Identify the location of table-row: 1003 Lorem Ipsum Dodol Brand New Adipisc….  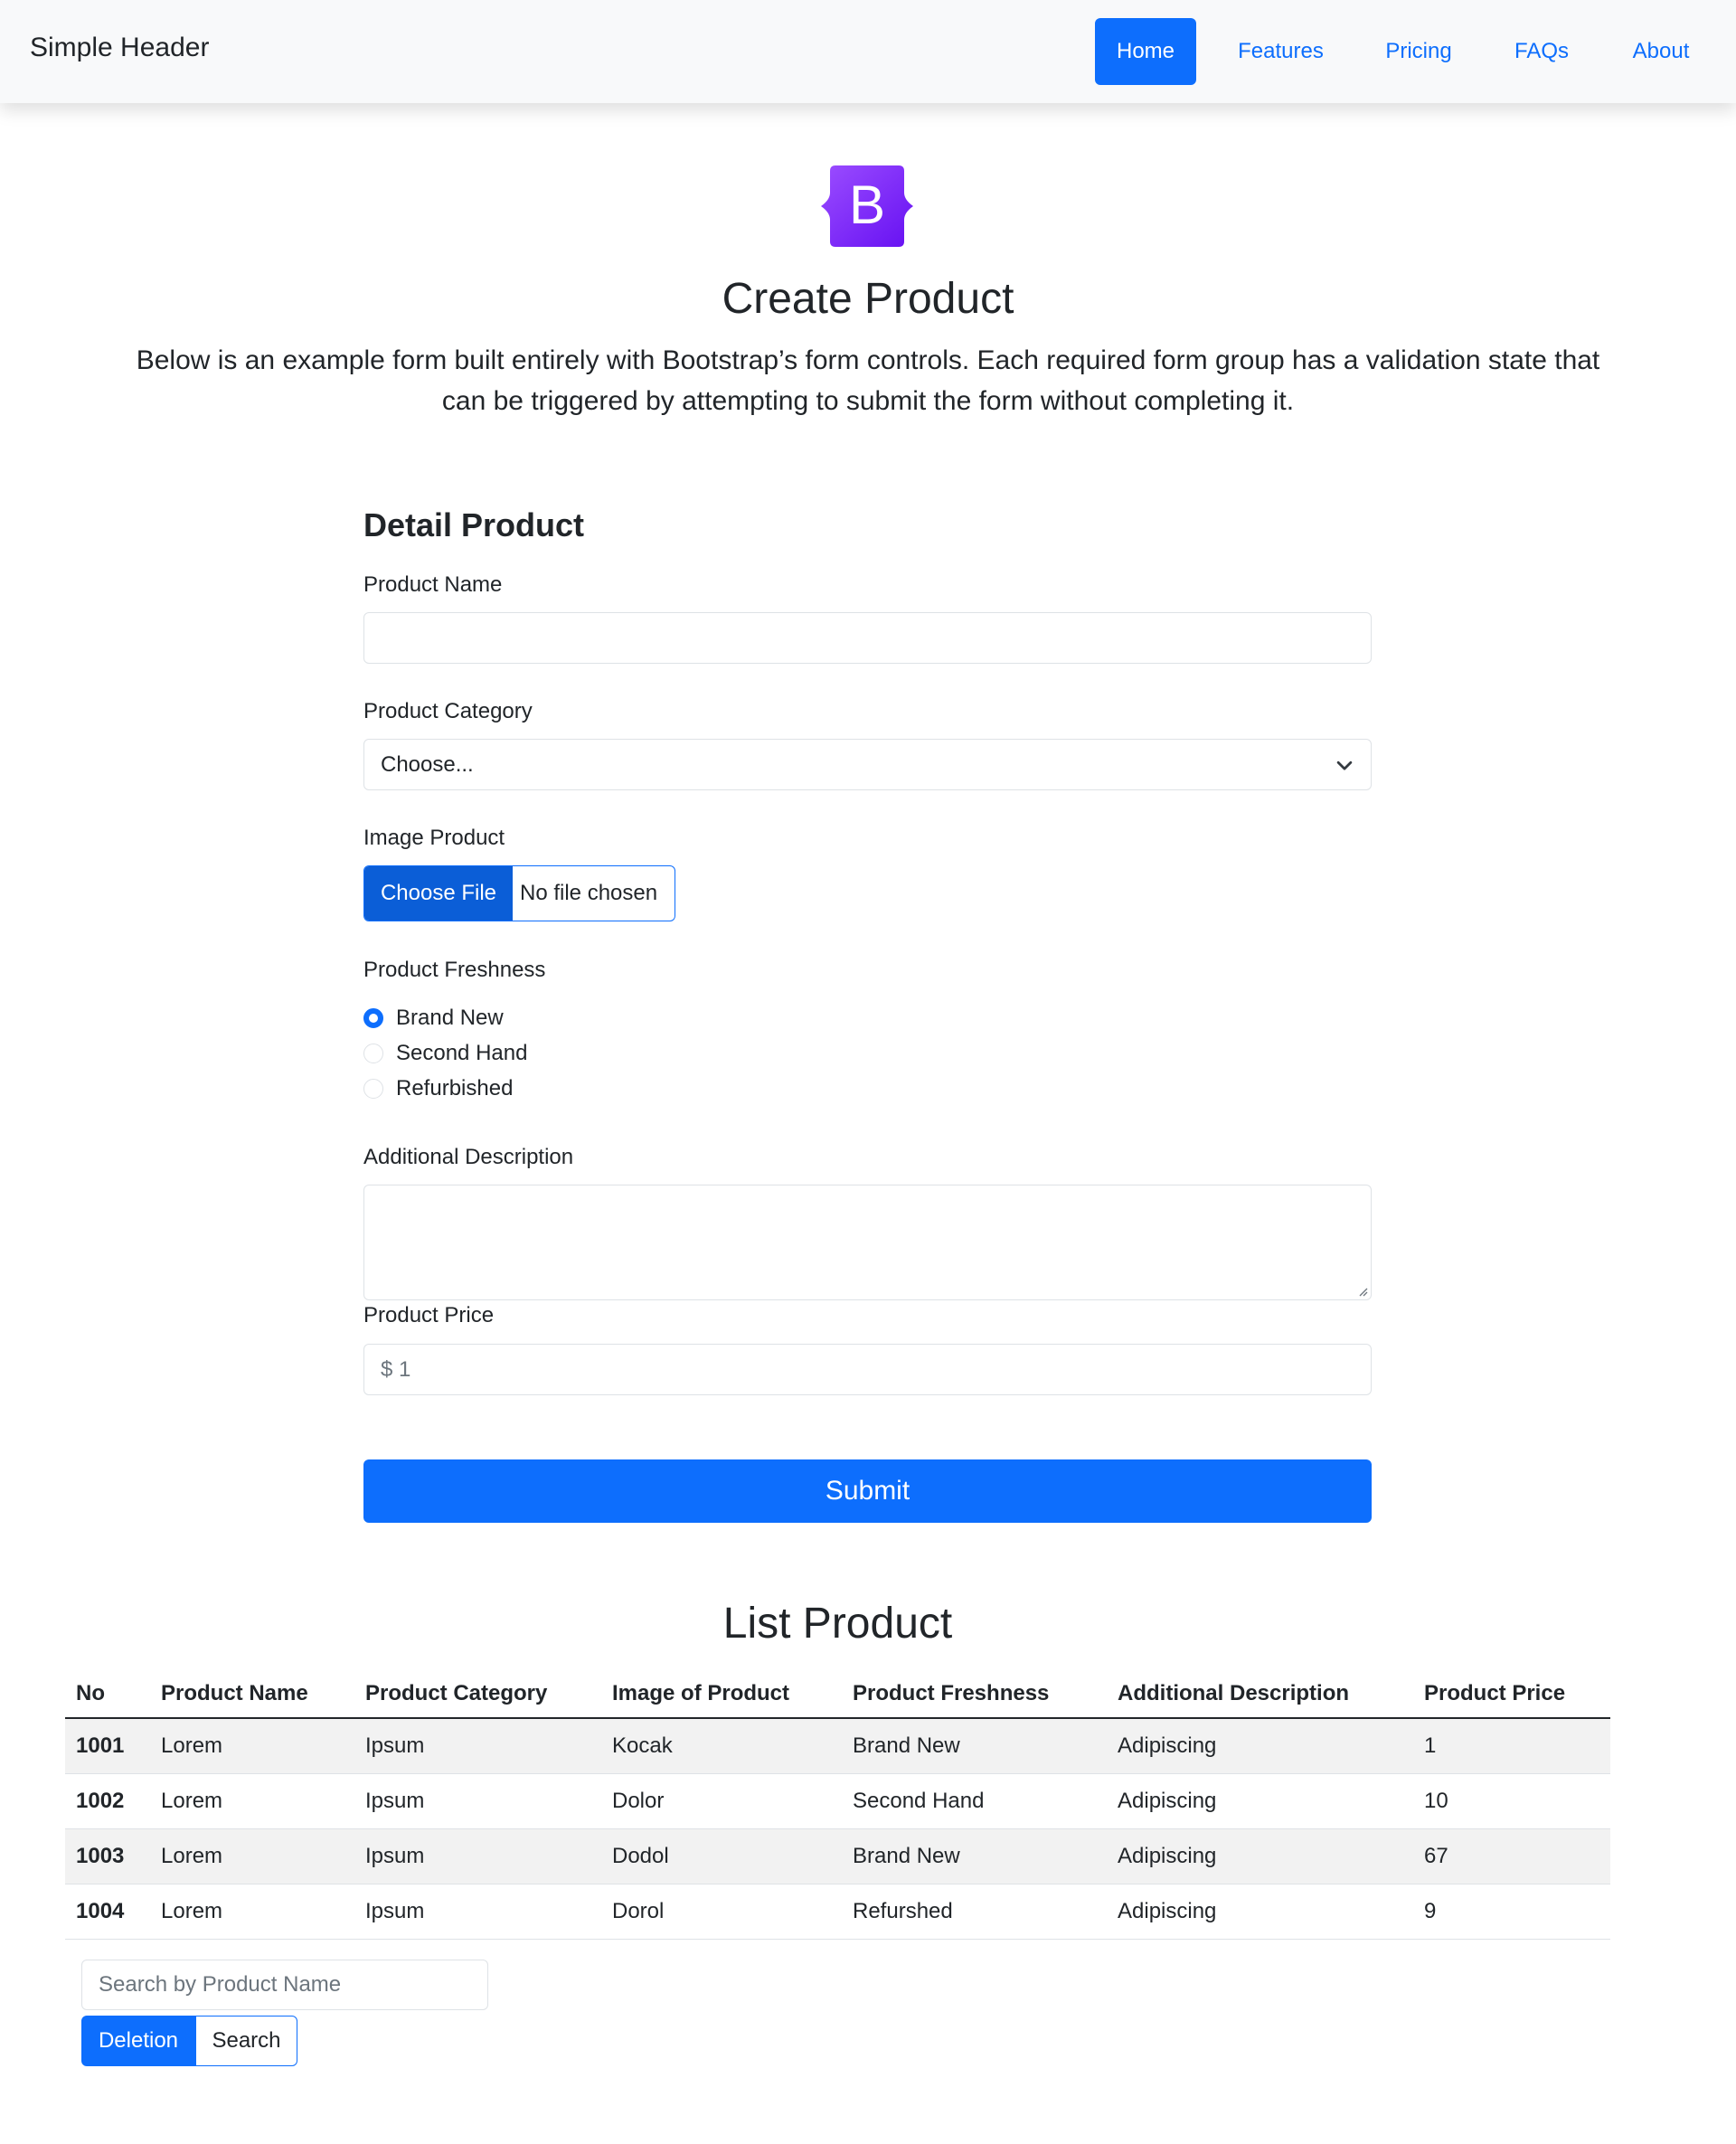
(837, 1856).